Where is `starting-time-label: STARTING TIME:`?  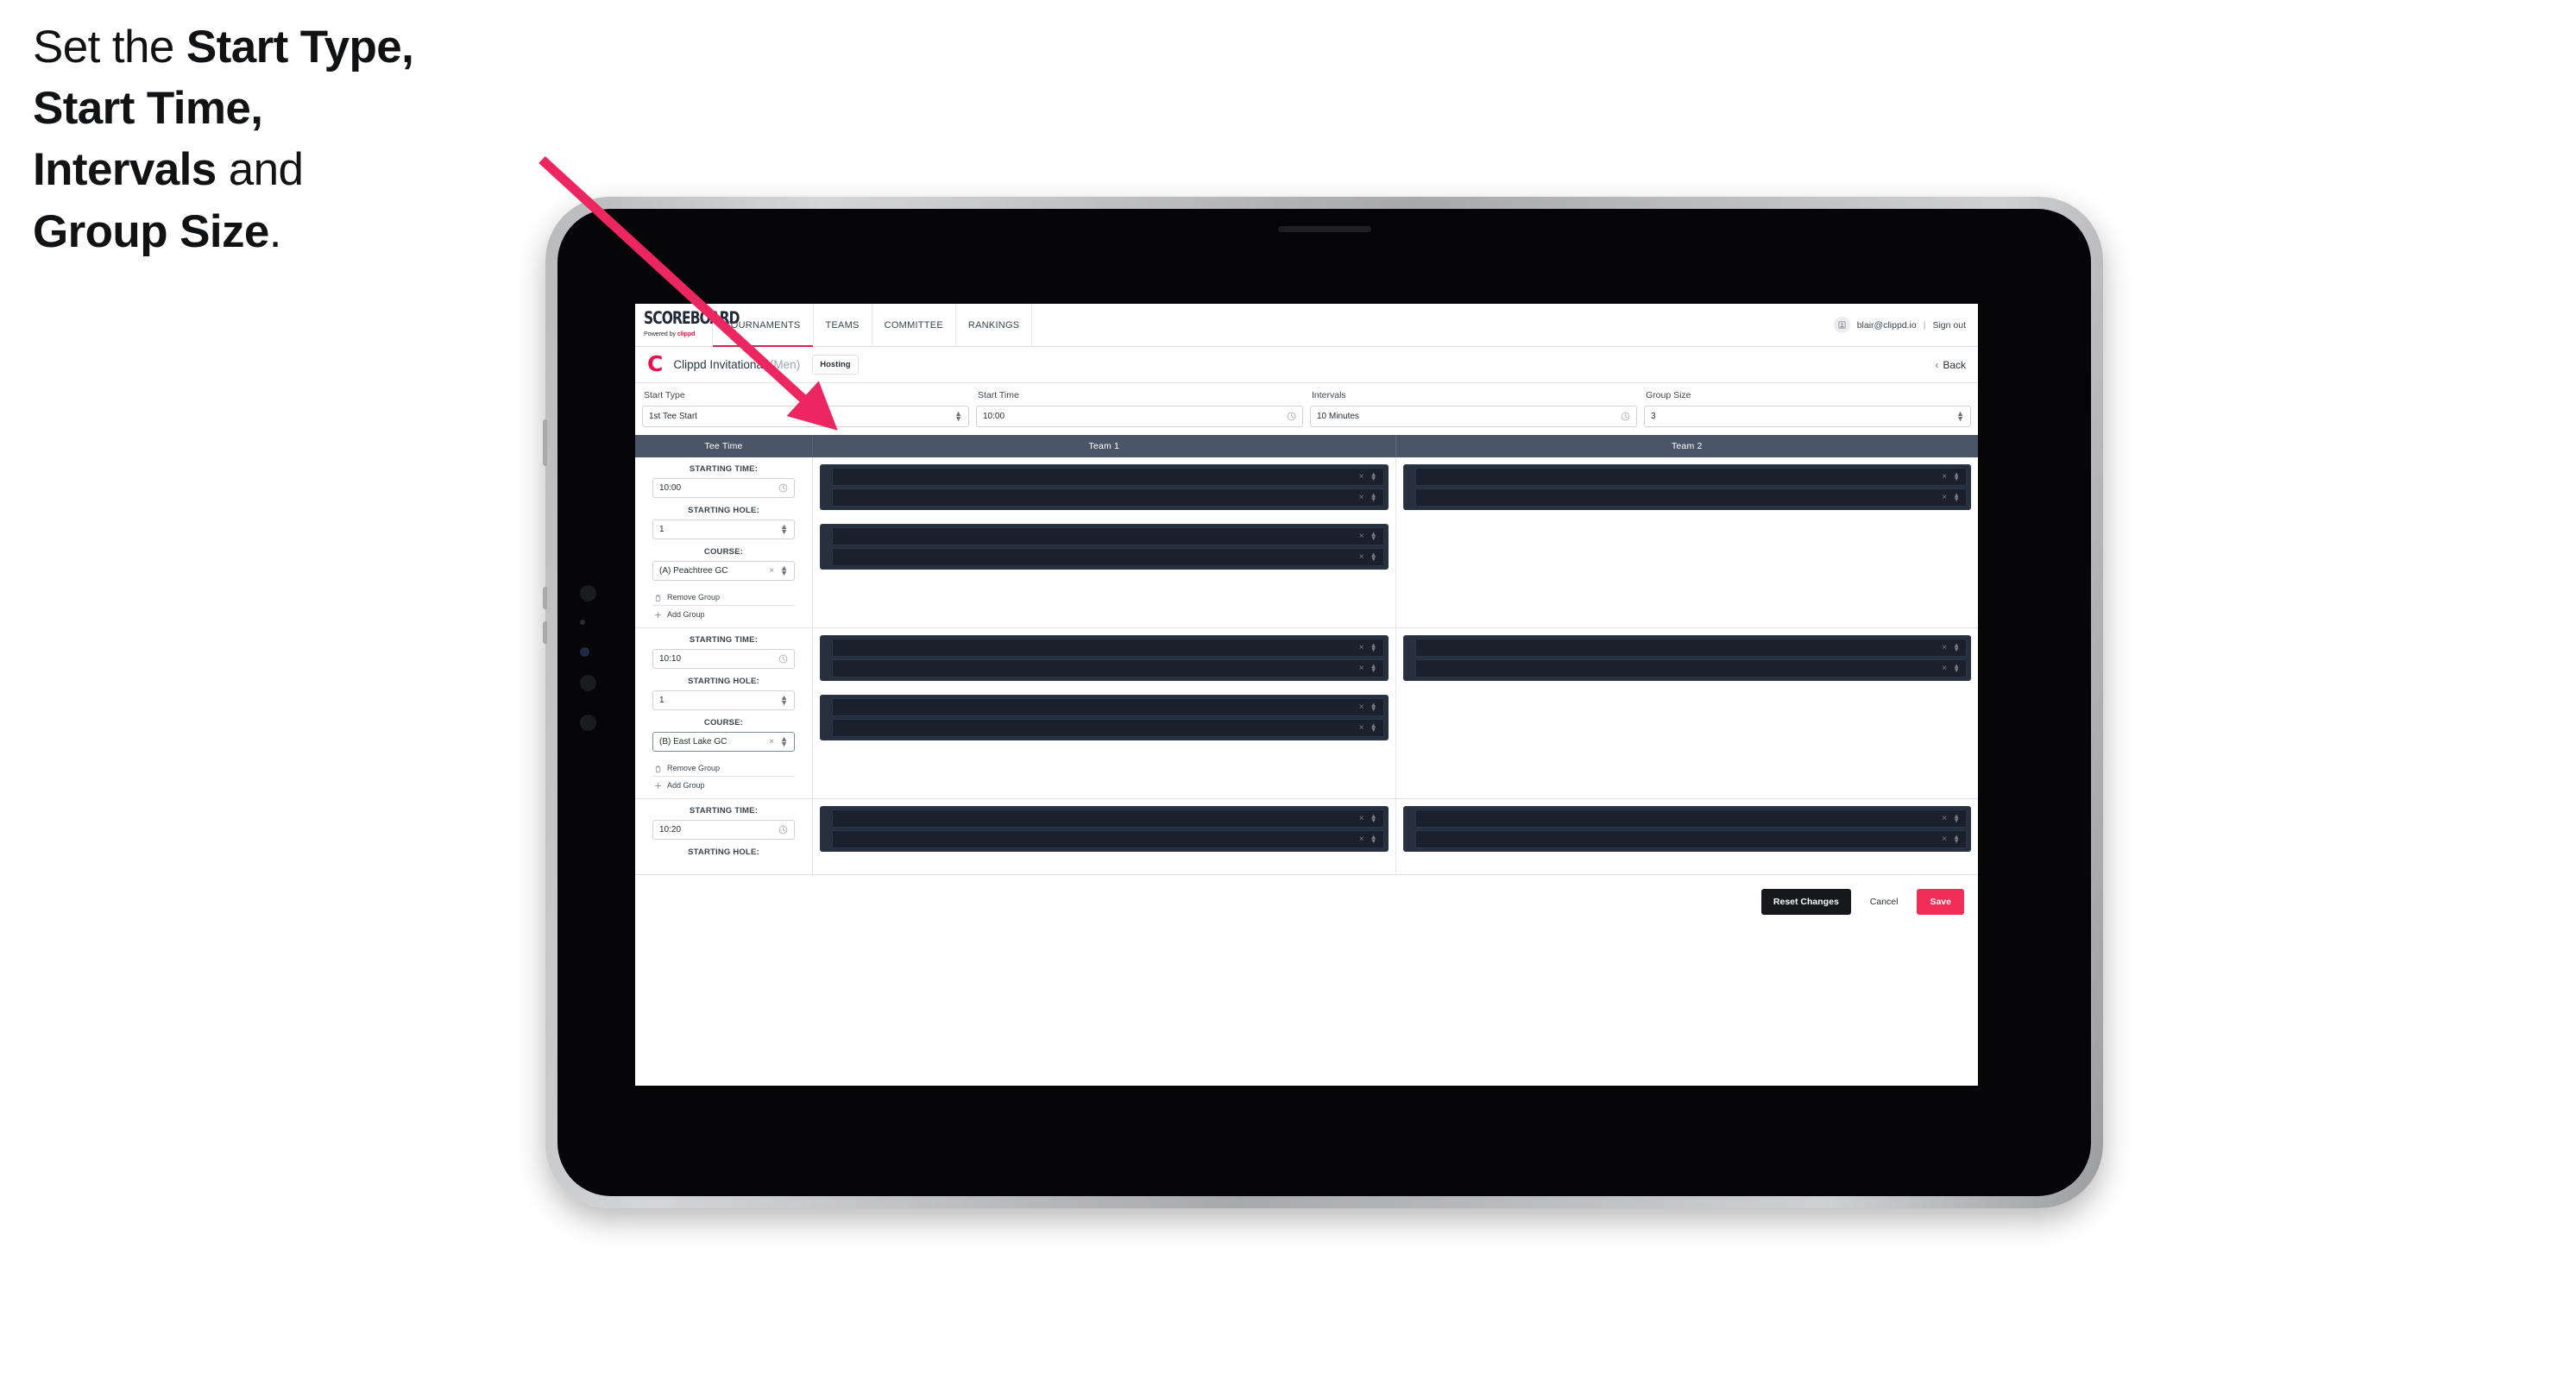 starting-time-label: STARTING TIME: is located at coordinates (724, 640).